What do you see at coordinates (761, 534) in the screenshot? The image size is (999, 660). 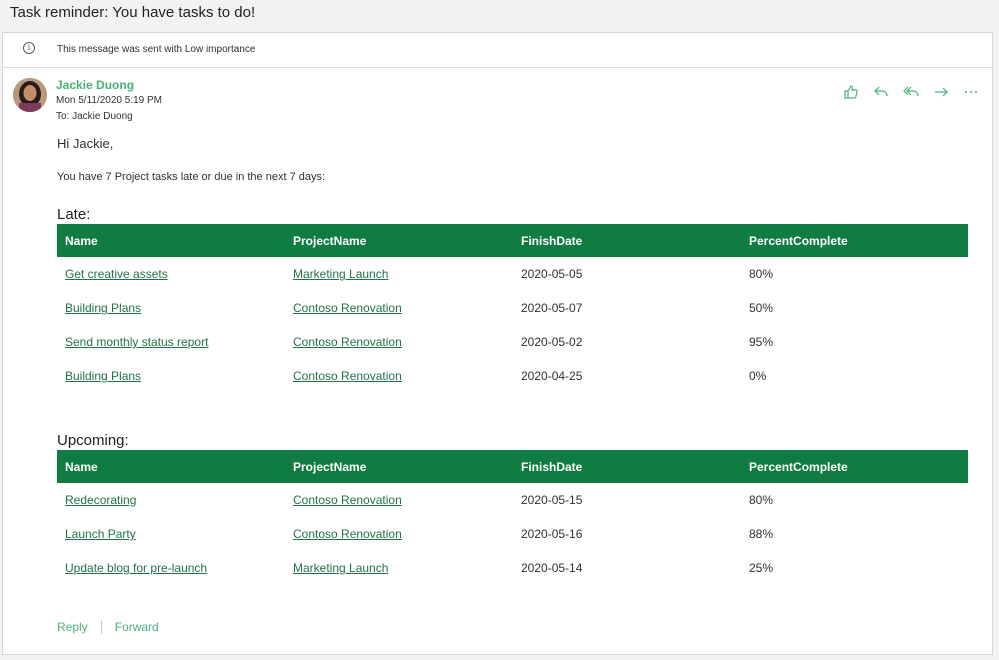 I see `percent-complete: 88%` at bounding box center [761, 534].